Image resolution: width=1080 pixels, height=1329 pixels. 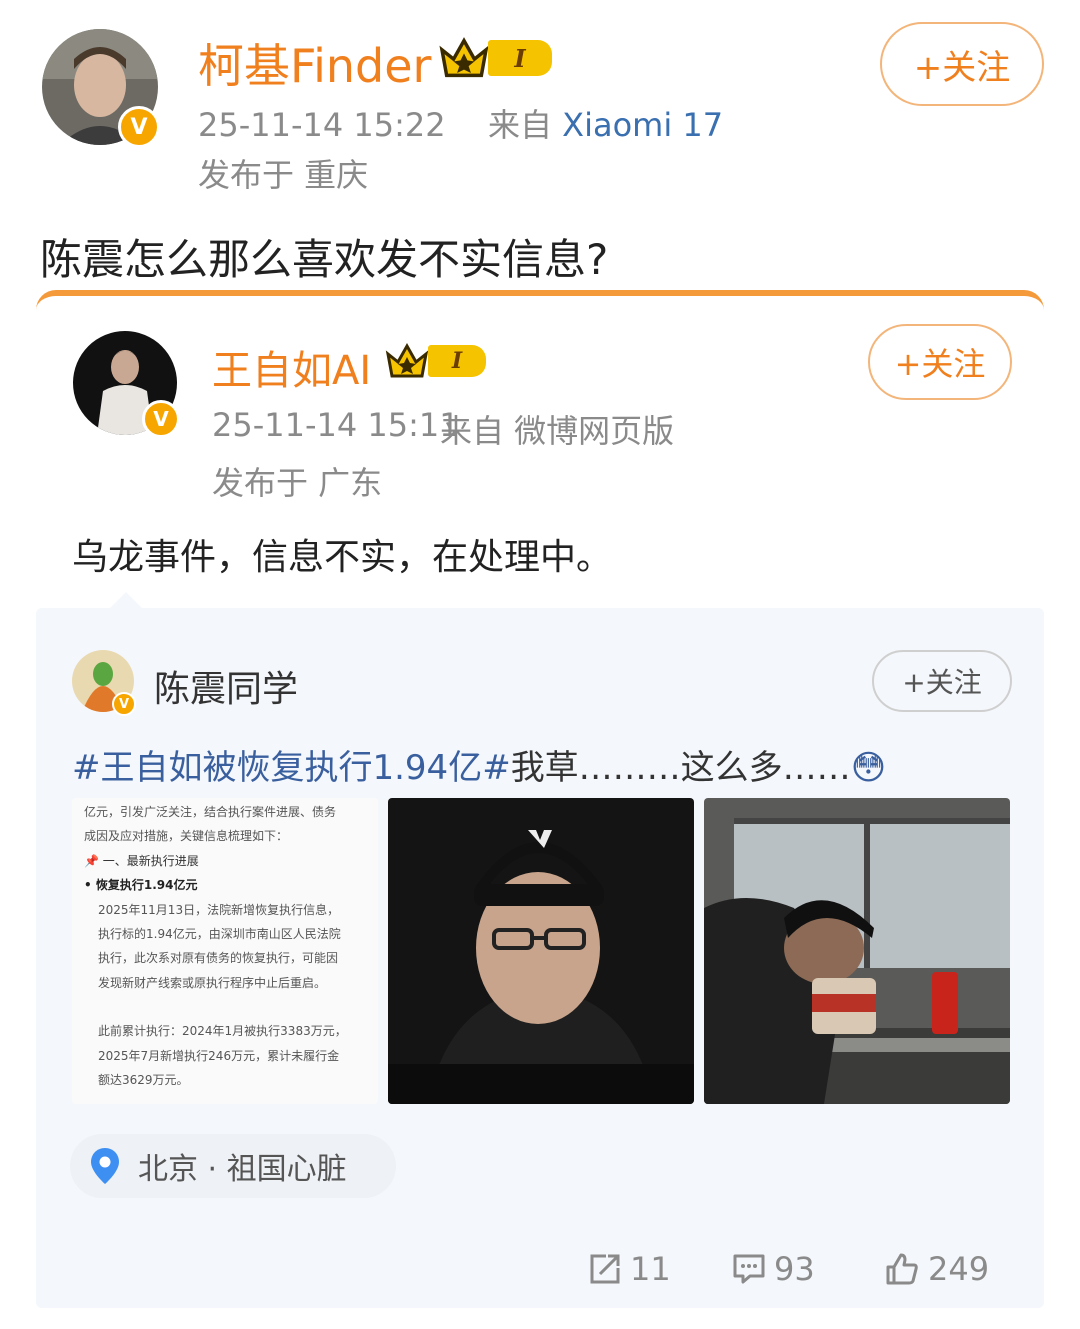 I want to click on repost-time: 25-11-14 15:11, so click(x=336, y=425).